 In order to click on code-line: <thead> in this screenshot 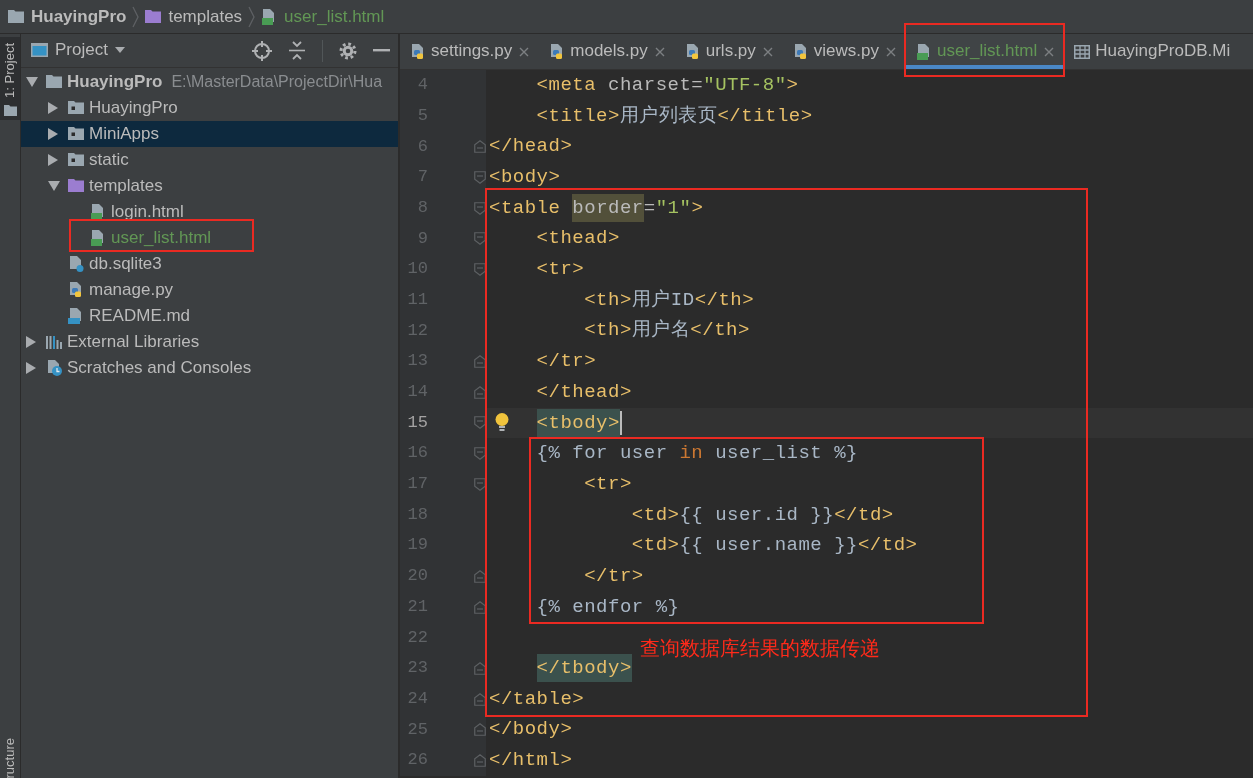, I will do `click(578, 239)`.